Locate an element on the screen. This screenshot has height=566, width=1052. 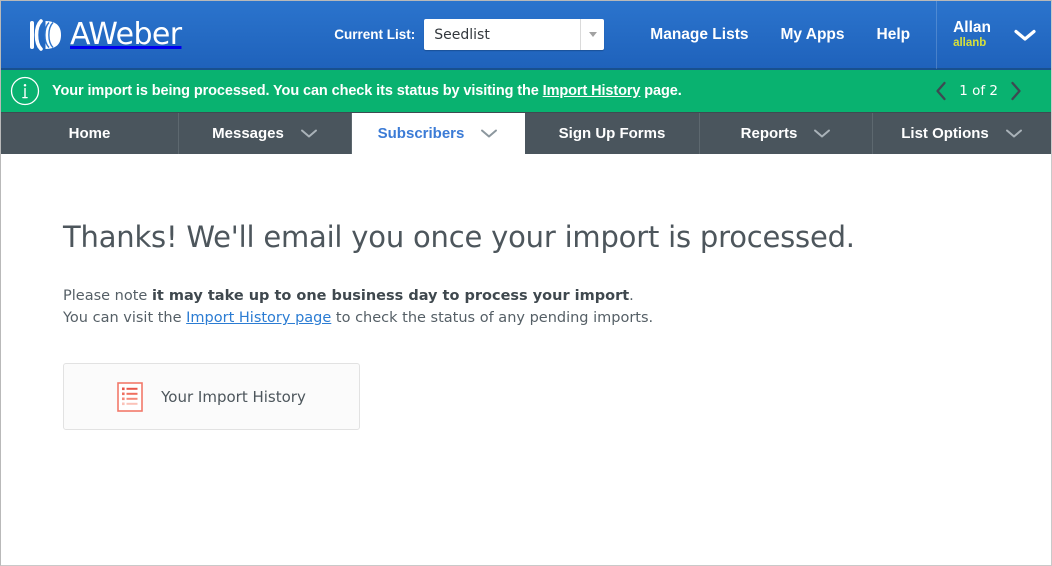
banner-pager-count: 1 of 2 is located at coordinates (978, 91).